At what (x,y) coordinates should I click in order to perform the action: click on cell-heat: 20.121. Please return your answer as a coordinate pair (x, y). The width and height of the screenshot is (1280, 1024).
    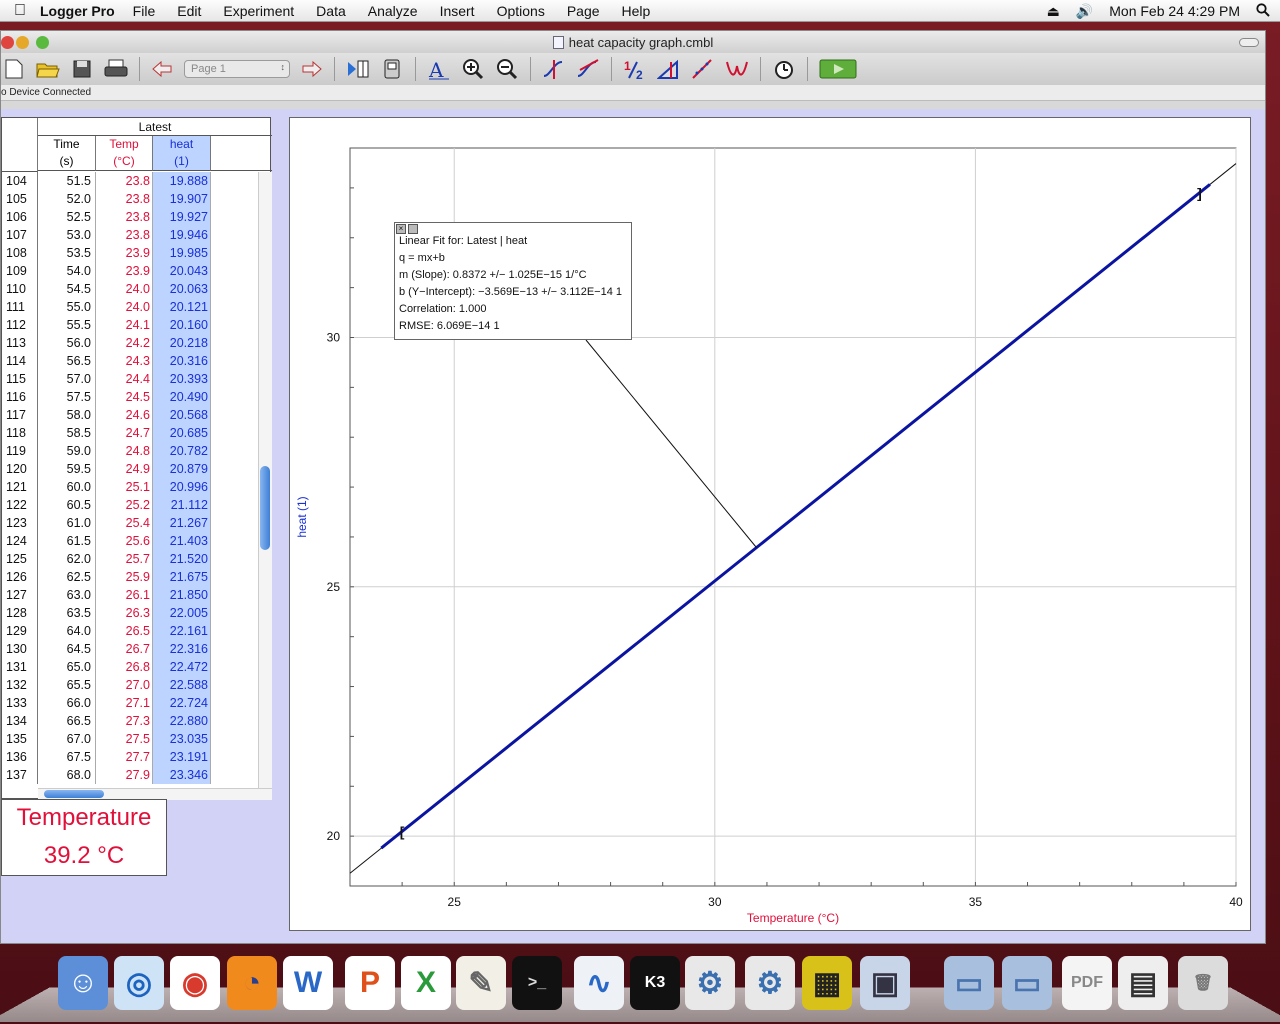
    Looking at the image, I should click on (182, 307).